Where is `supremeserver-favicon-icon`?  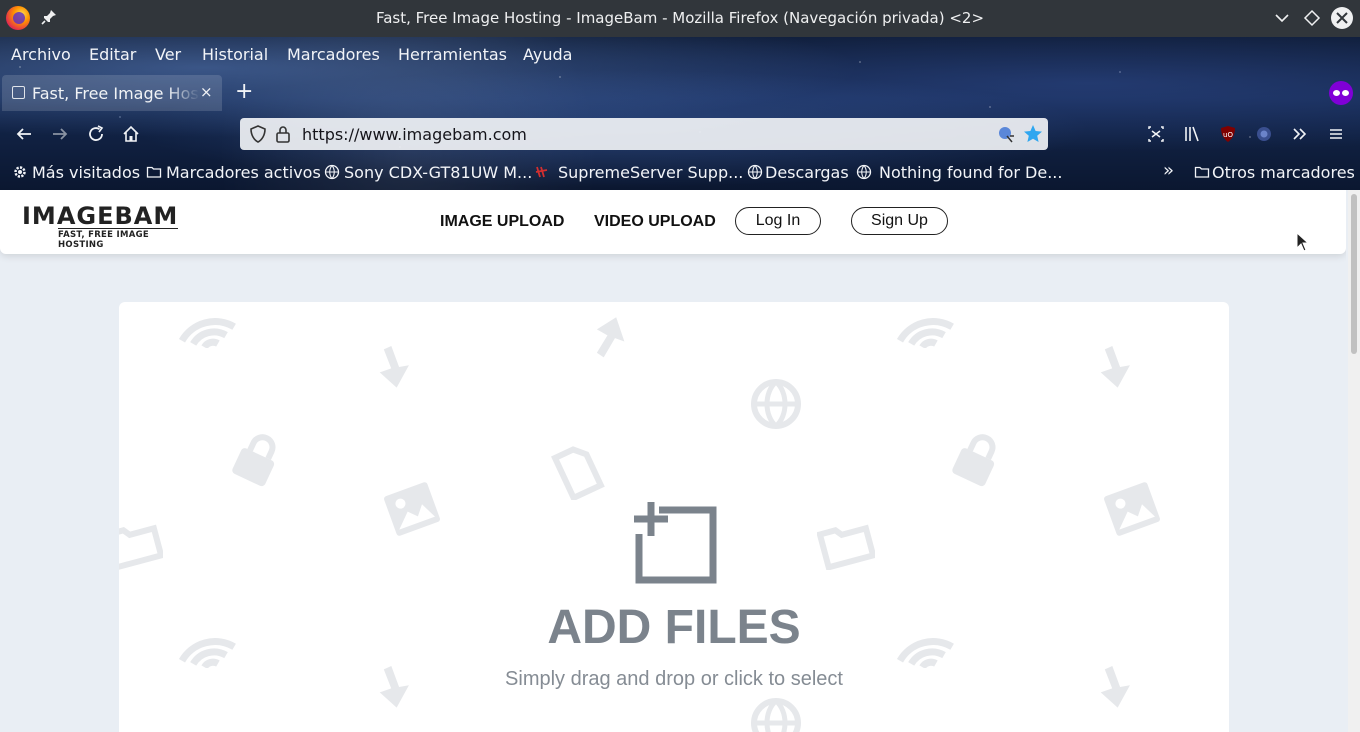
supremeserver-favicon-icon is located at coordinates (541, 172).